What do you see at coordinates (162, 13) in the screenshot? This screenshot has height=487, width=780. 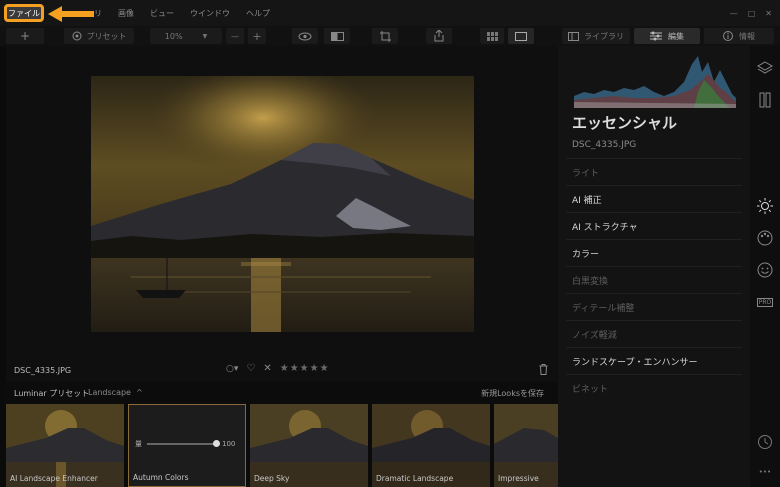 I see `menu-view: ビュー` at bounding box center [162, 13].